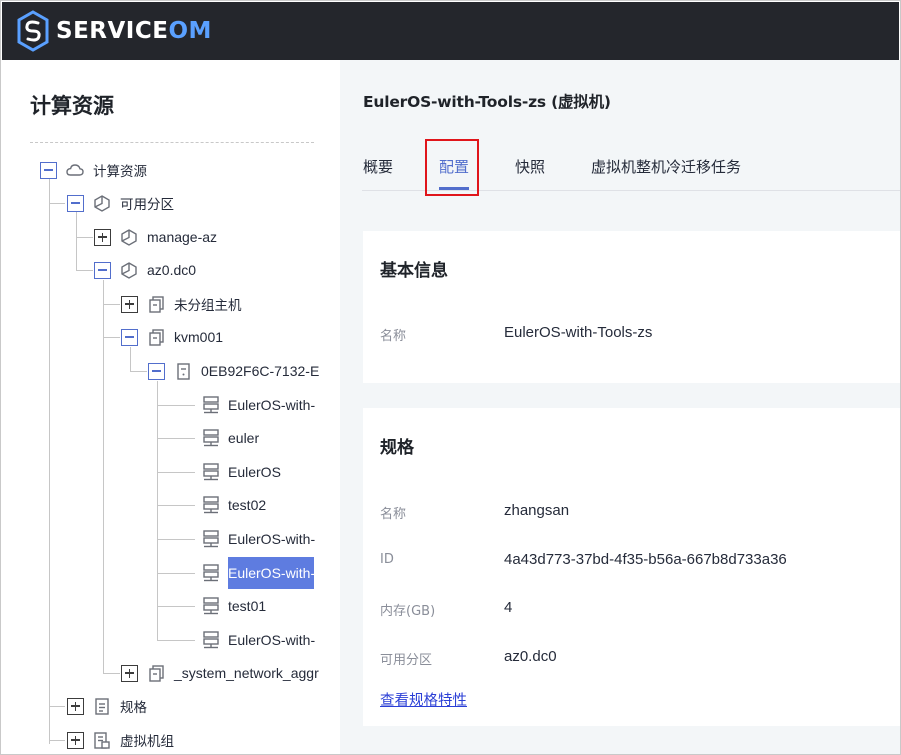 The image size is (901, 755). I want to click on logo-text: SERVICEOM, so click(134, 31).